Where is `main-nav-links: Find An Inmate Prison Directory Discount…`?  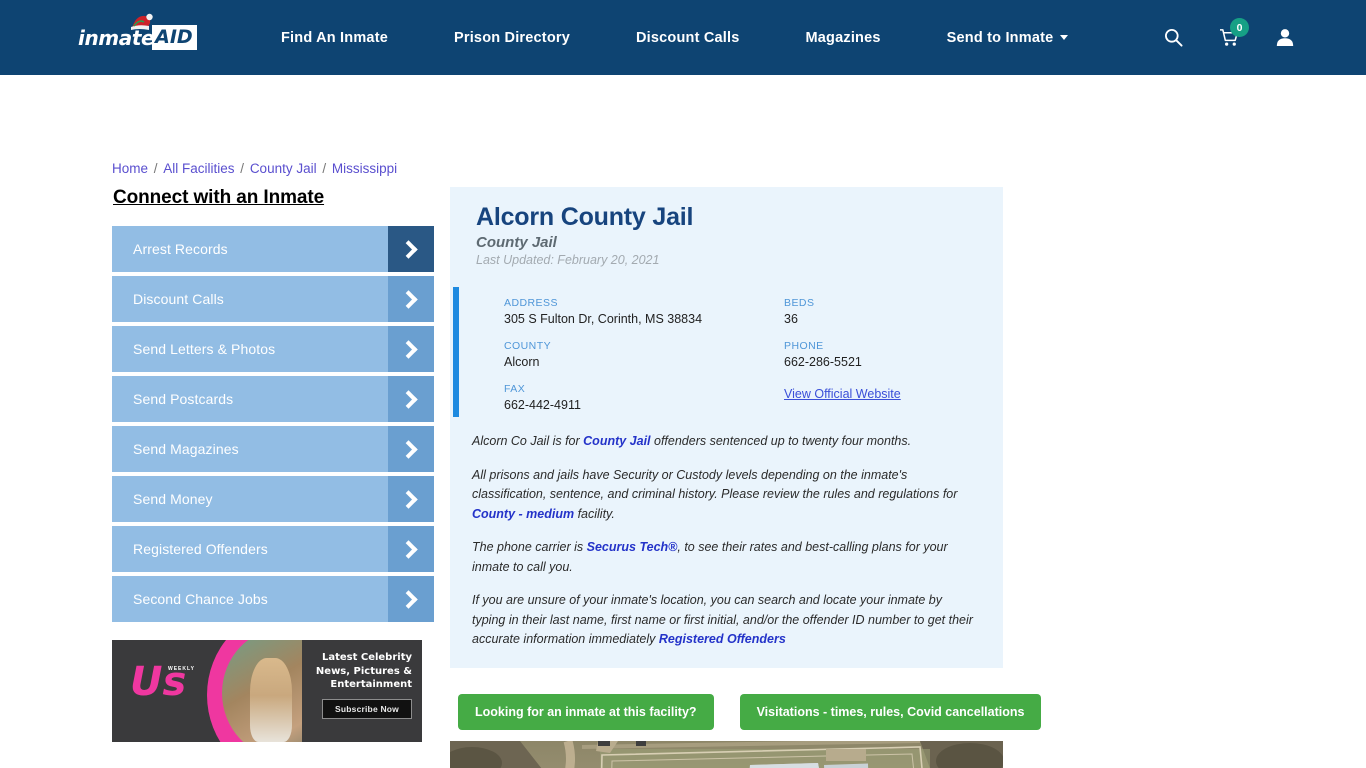
main-nav-links: Find An Inmate Prison Directory Discount… is located at coordinates (674, 38).